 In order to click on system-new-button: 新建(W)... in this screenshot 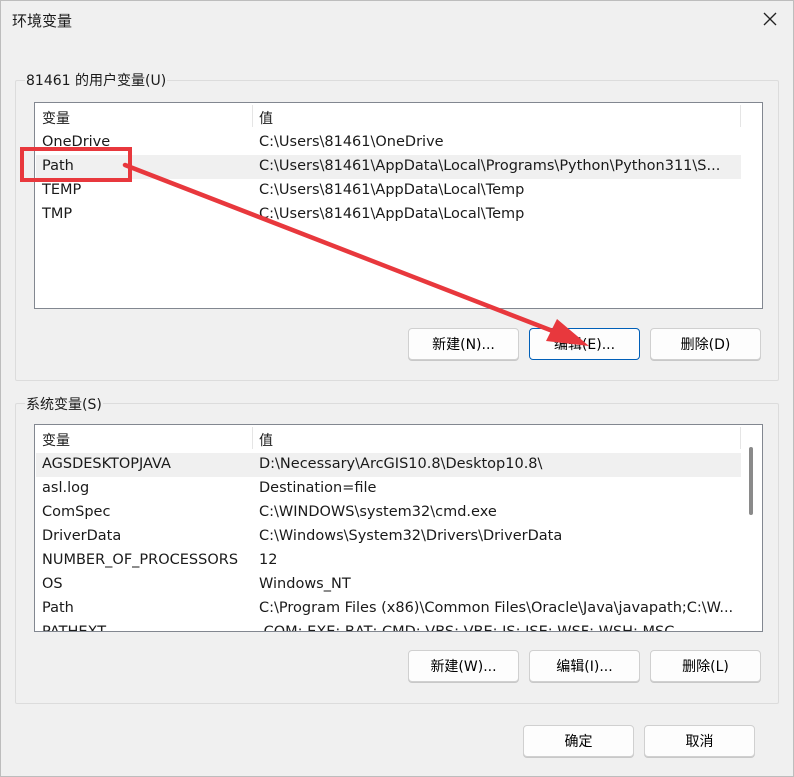, I will do `click(463, 666)`.